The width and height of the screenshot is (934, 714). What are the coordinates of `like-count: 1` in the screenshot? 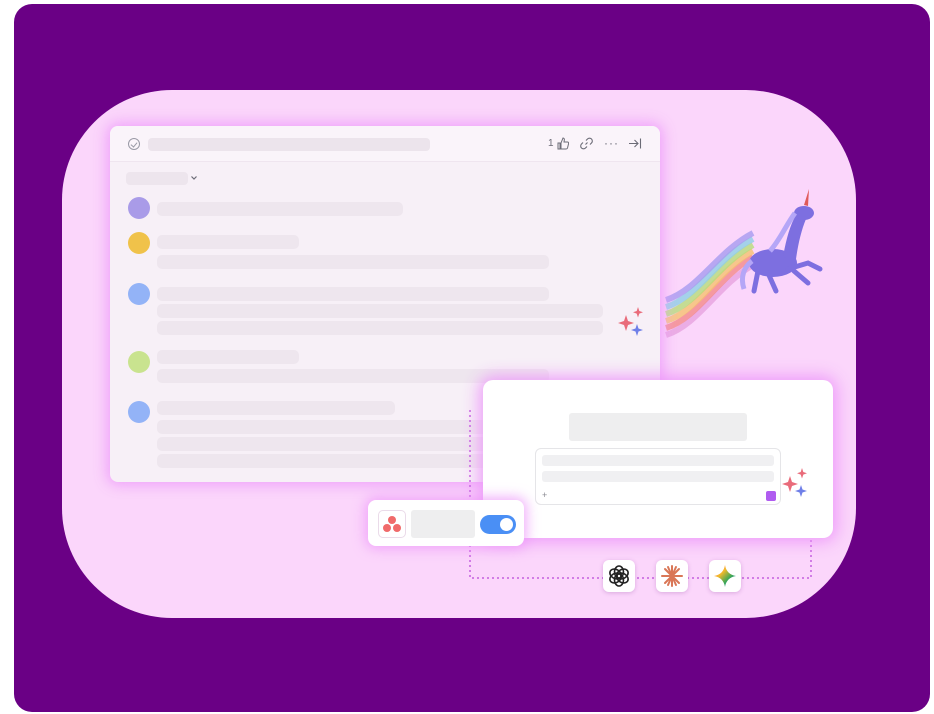 It's located at (551, 143).